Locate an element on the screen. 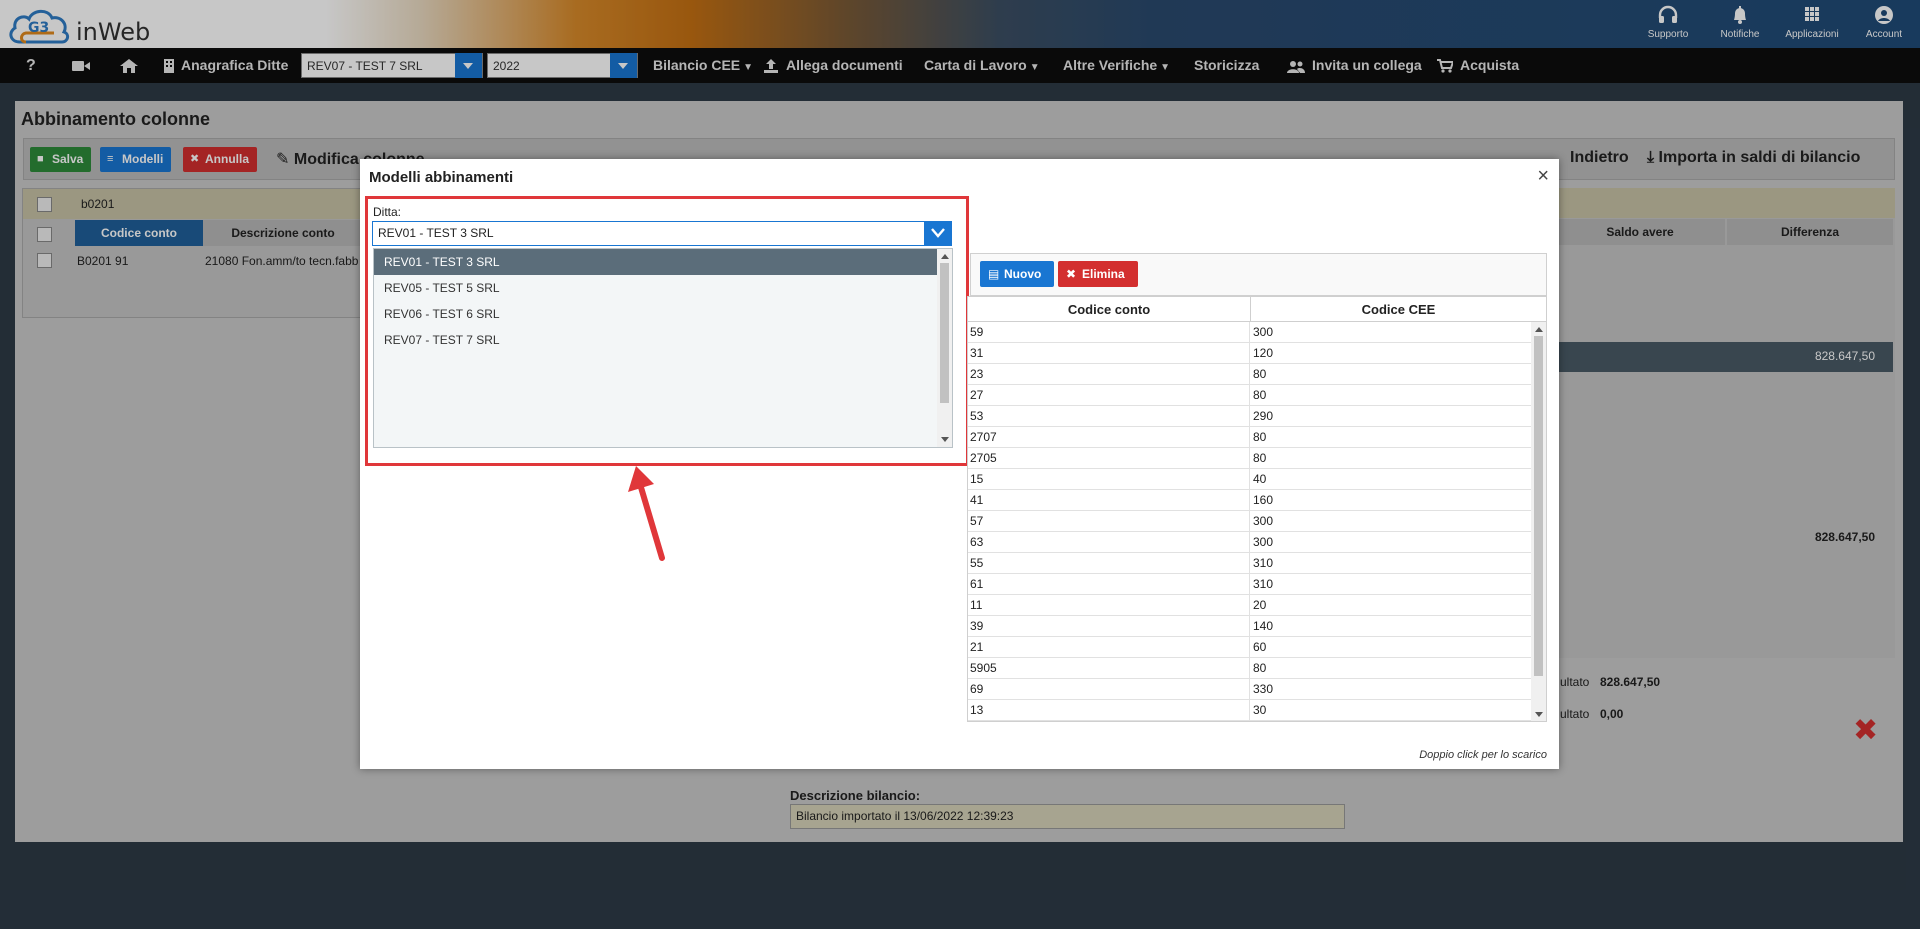 This screenshot has height=929, width=1920. table-row: 11 20 is located at coordinates (1249, 605).